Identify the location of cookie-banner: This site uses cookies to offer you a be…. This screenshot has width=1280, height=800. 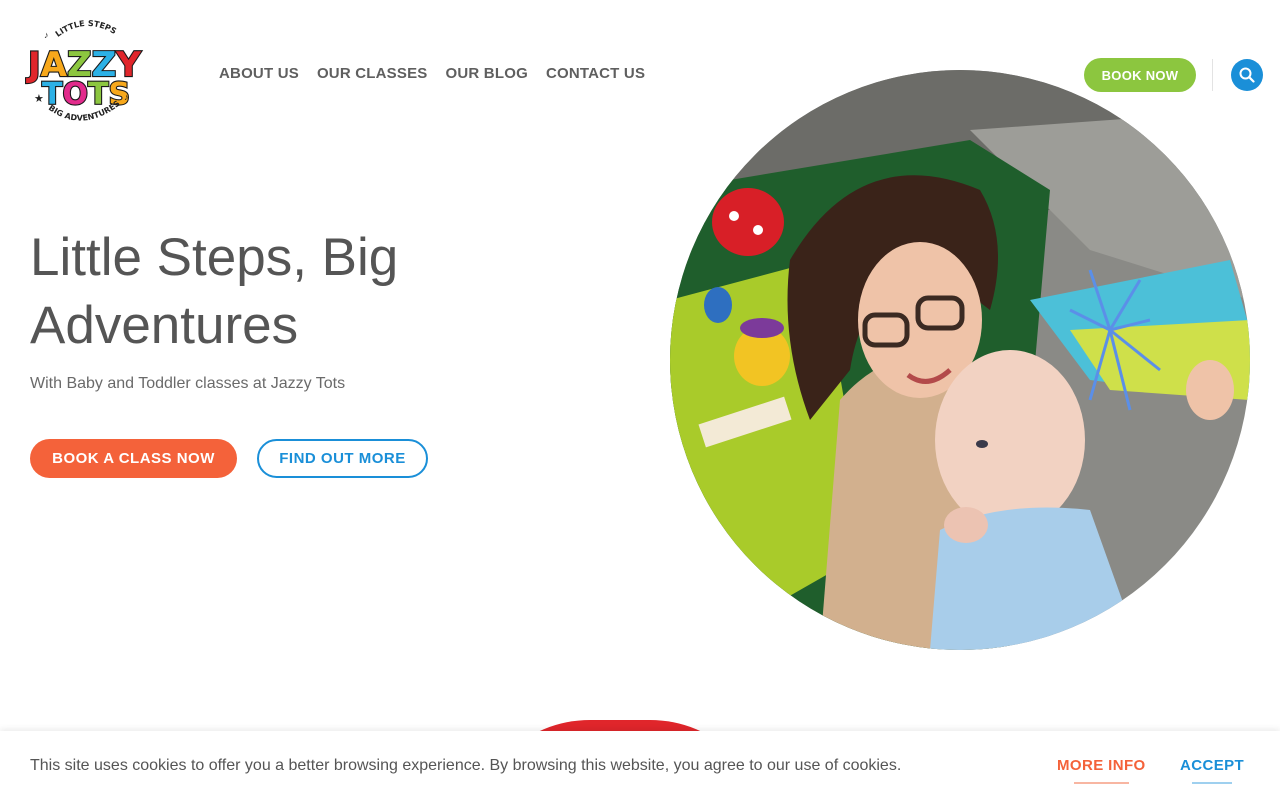
(640, 765).